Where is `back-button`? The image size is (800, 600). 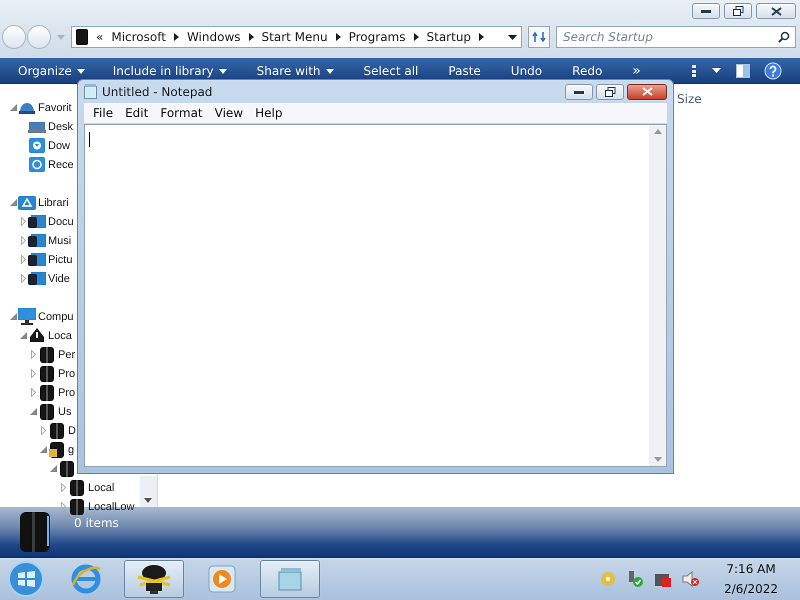 back-button is located at coordinates (14, 37).